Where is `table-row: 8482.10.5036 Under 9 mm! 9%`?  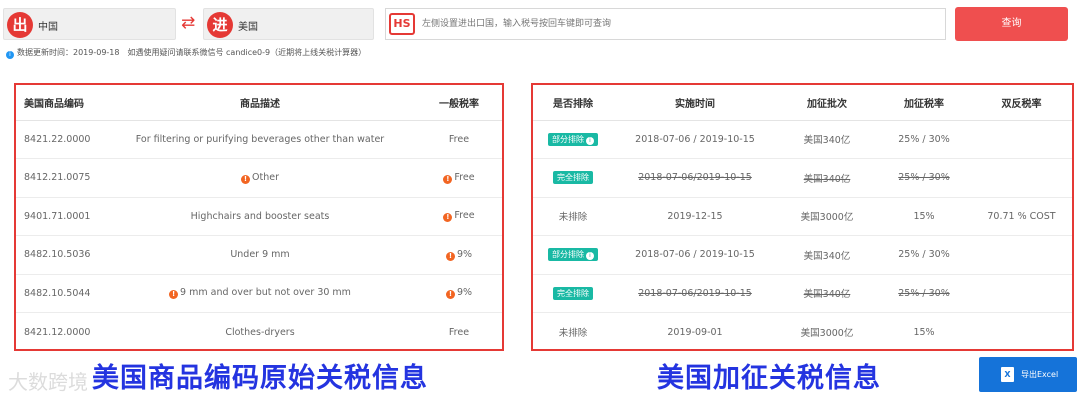
table-row: 8482.10.5036 Under 9 mm! 9% is located at coordinates (259, 255).